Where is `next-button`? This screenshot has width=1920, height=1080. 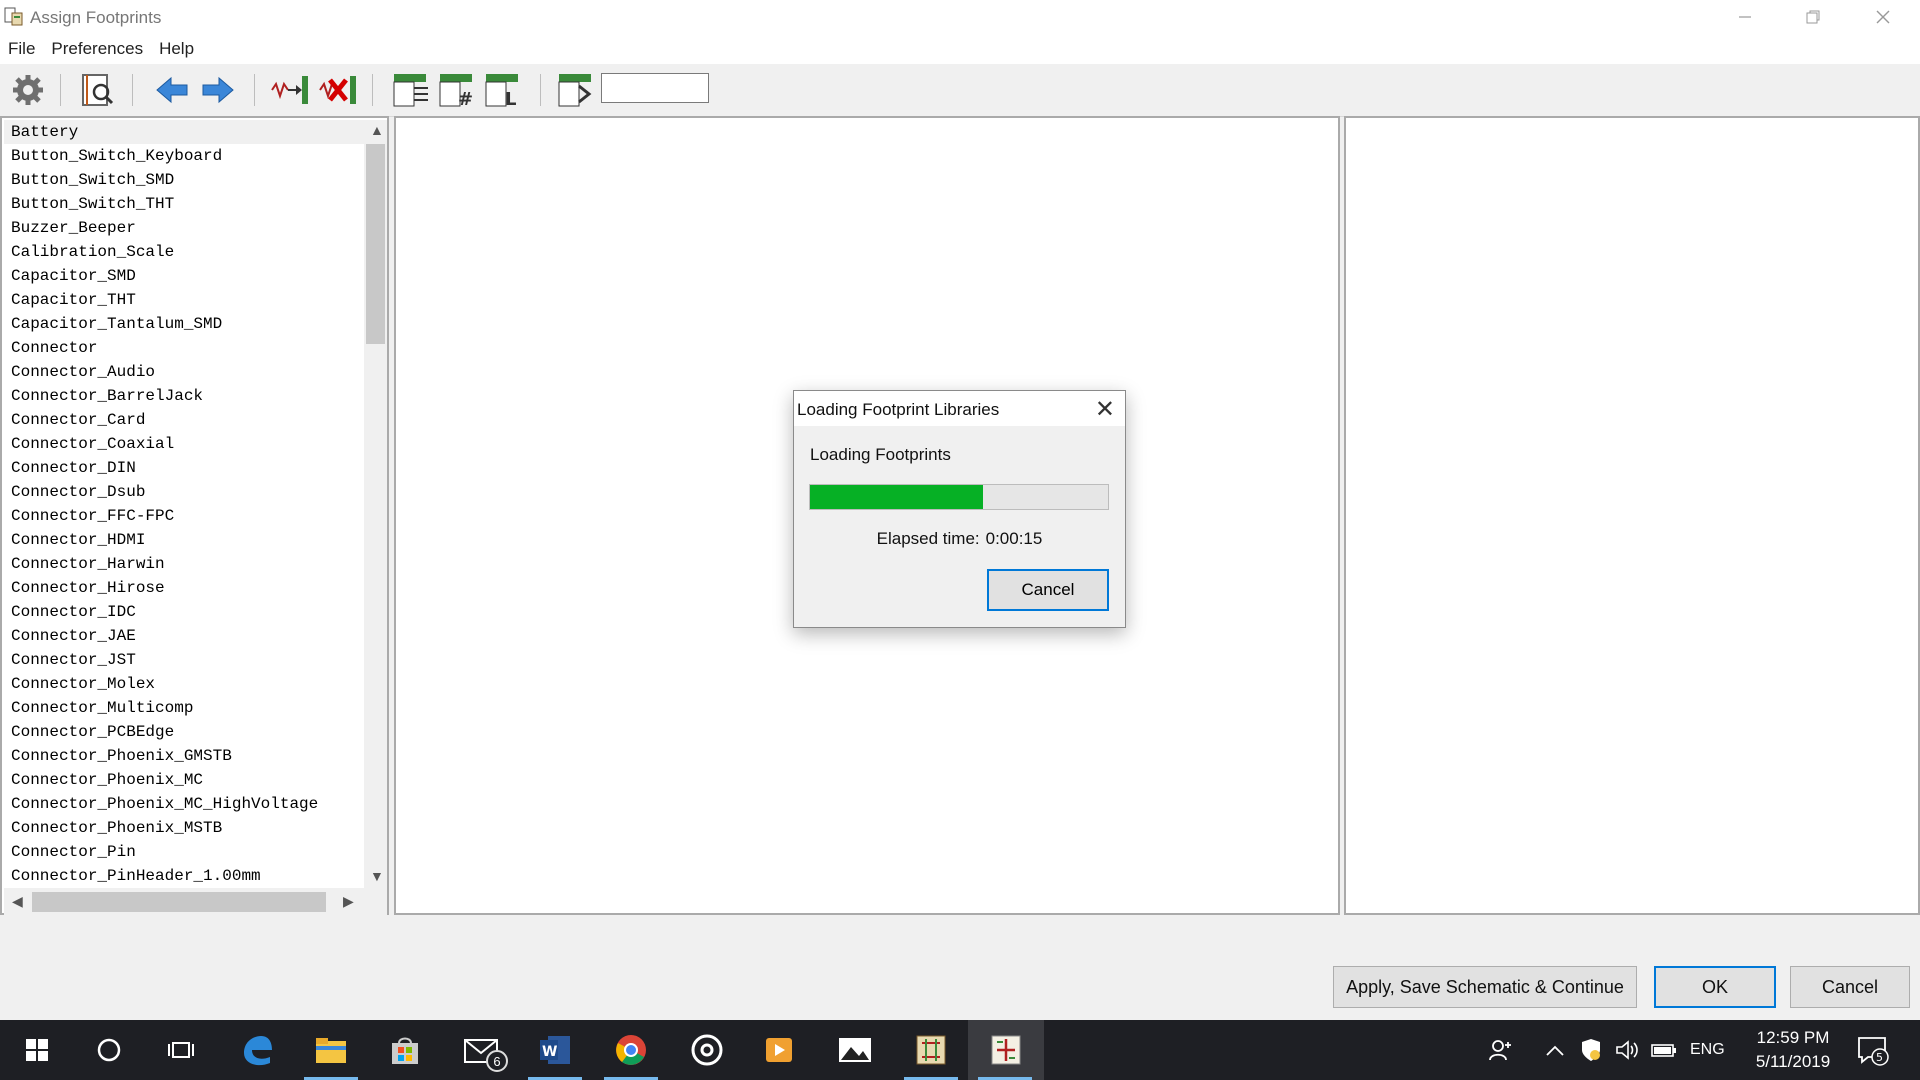
next-button is located at coordinates (218, 90).